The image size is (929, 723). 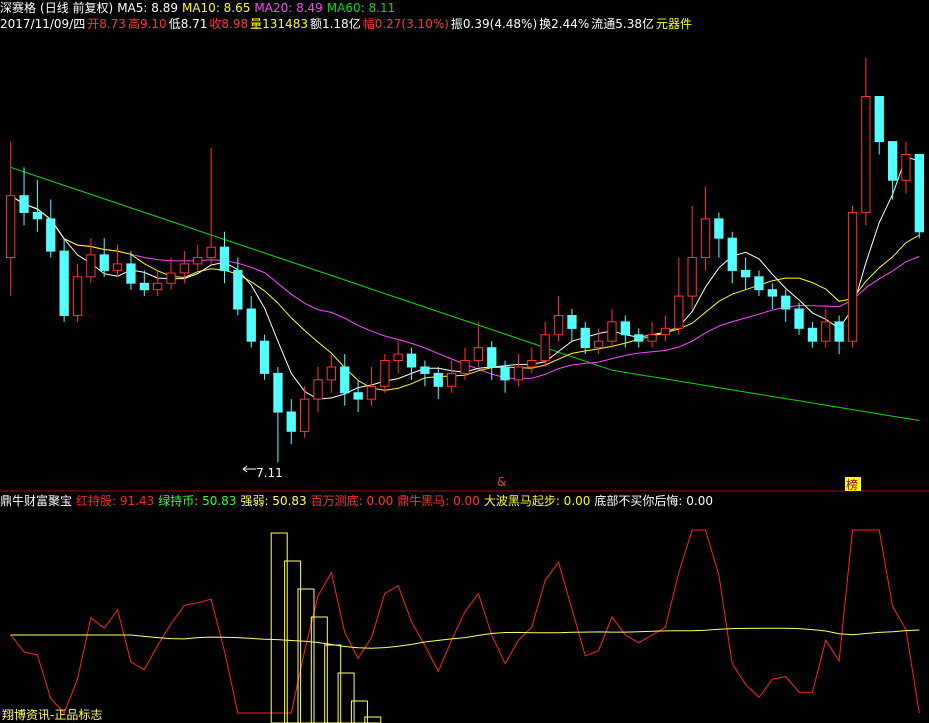 I want to click on ind-wave: 大波黑马起步: 0.00, so click(x=537, y=501).